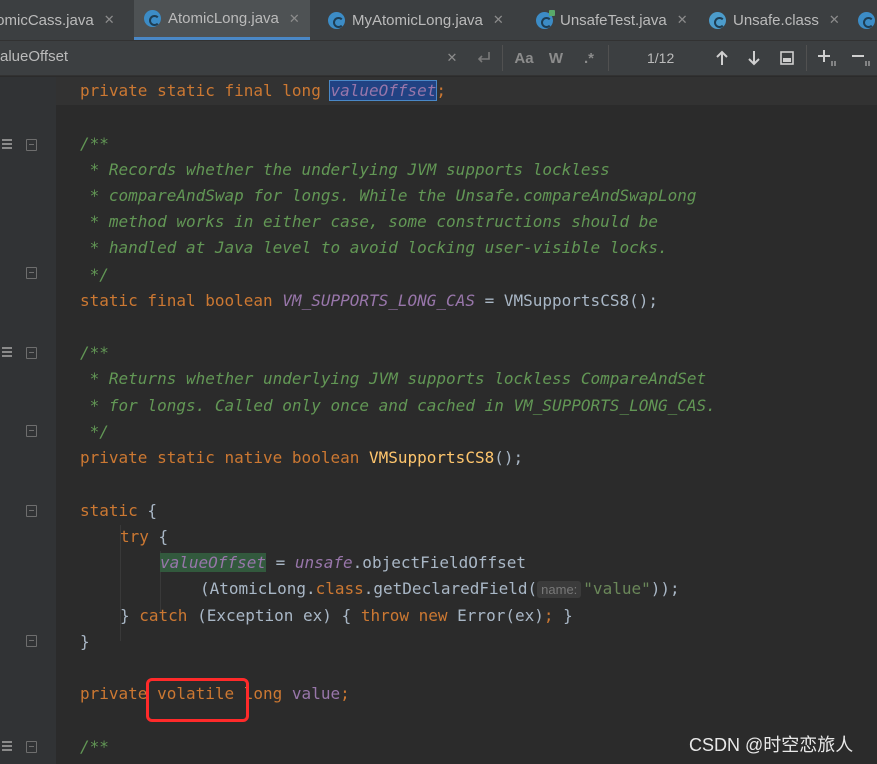 This screenshot has width=877, height=764. Describe the element at coordinates (717, 20) in the screenshot. I see `class-file-icon` at that location.